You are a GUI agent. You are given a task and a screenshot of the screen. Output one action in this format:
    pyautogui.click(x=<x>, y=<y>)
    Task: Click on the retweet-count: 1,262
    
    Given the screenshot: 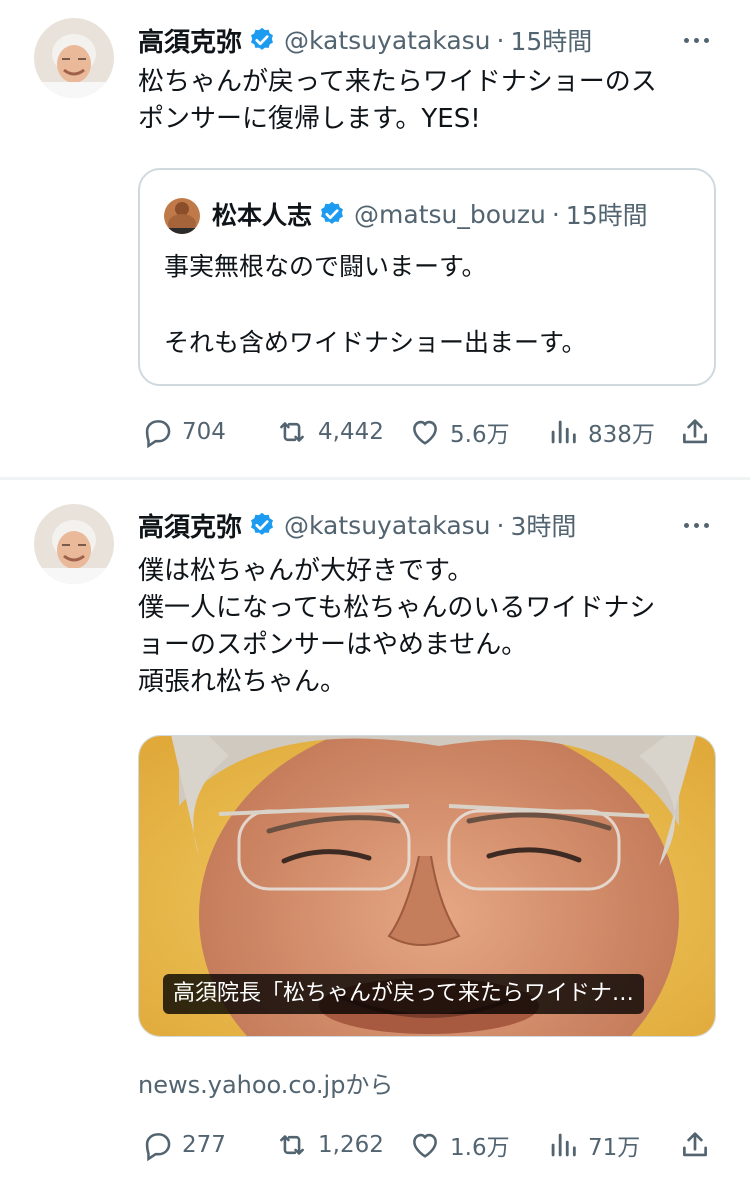 What is the action you would take?
    pyautogui.click(x=351, y=1145)
    